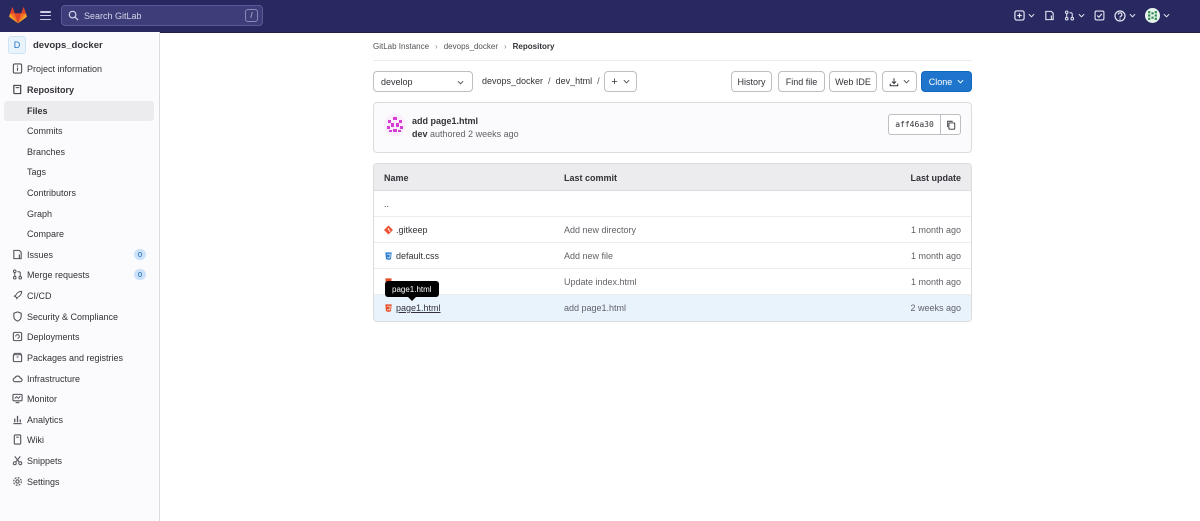  What do you see at coordinates (600, 230) in the screenshot?
I see `last-commit-link: Add new directory` at bounding box center [600, 230].